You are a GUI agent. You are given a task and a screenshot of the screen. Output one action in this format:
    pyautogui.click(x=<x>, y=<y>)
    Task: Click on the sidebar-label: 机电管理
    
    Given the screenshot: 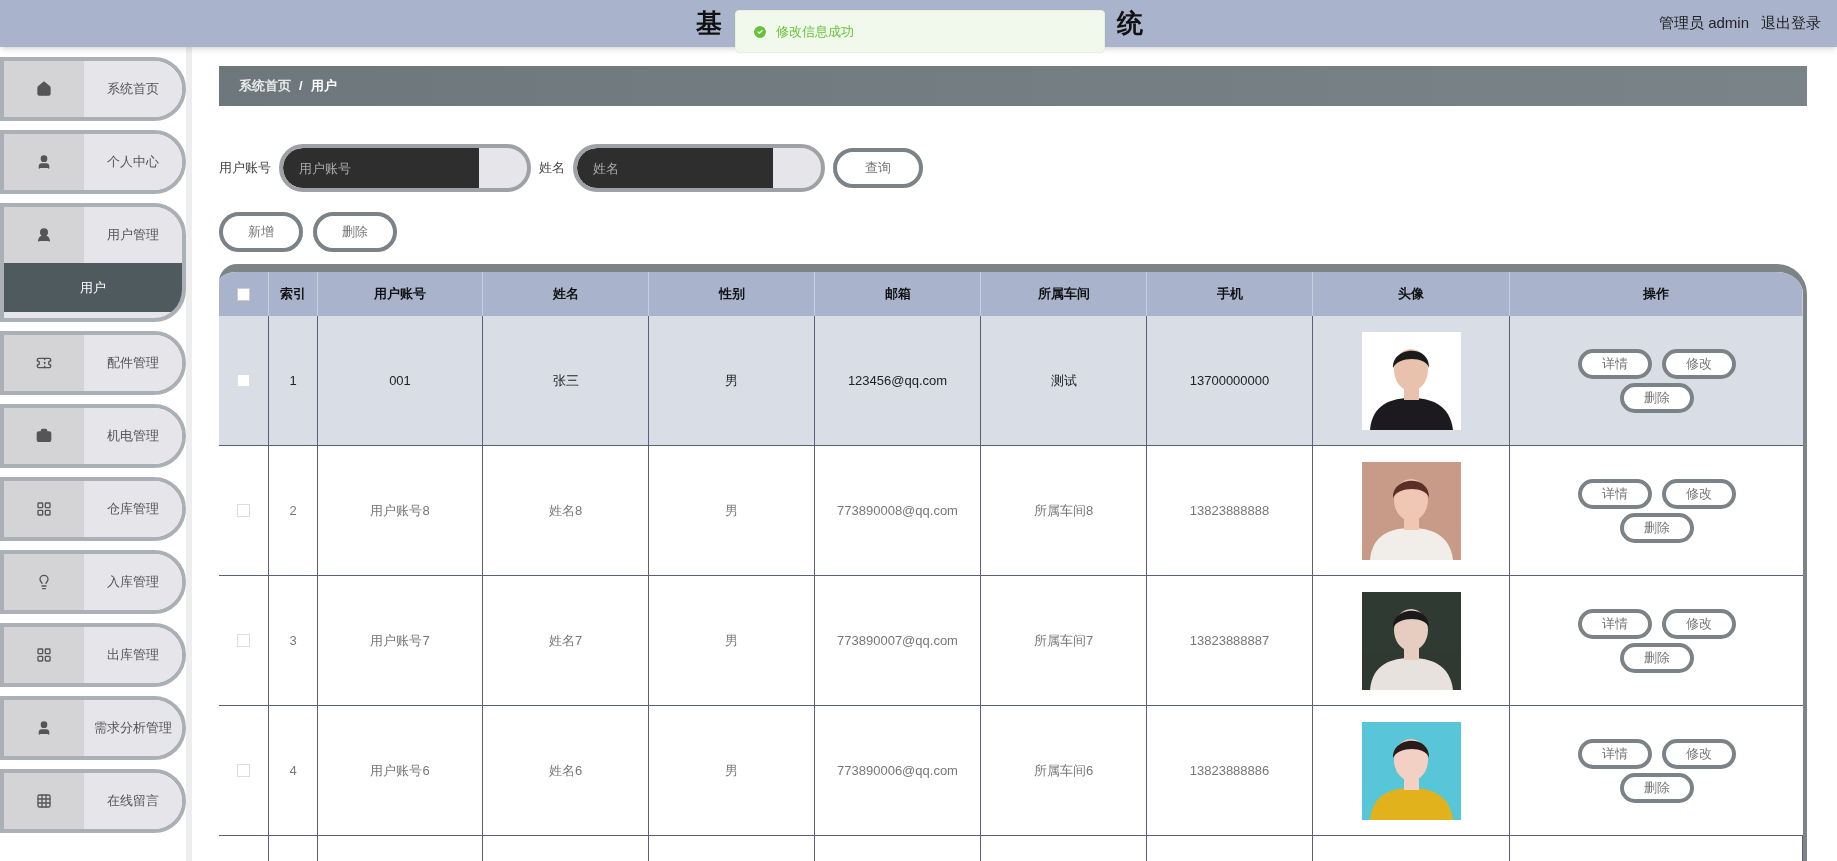 What is the action you would take?
    pyautogui.click(x=133, y=436)
    